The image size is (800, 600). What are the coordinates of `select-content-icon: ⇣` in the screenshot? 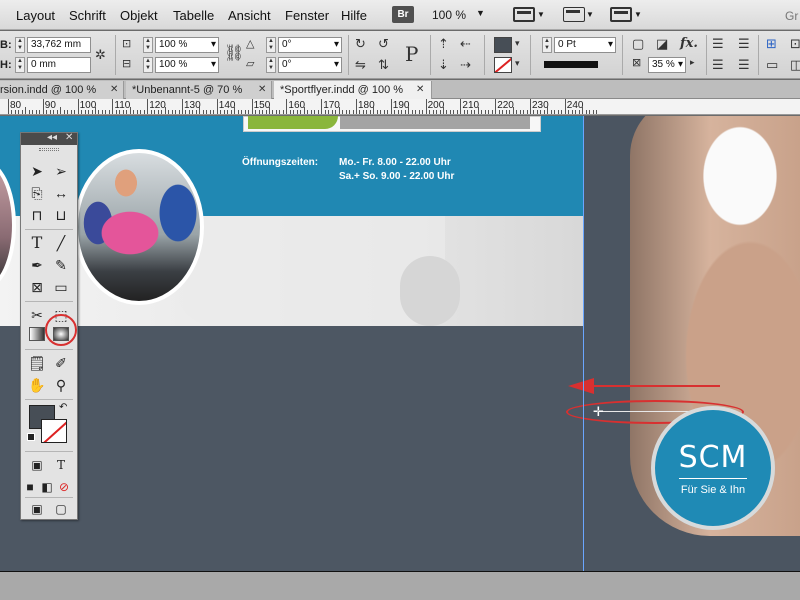 It's located at (443, 64).